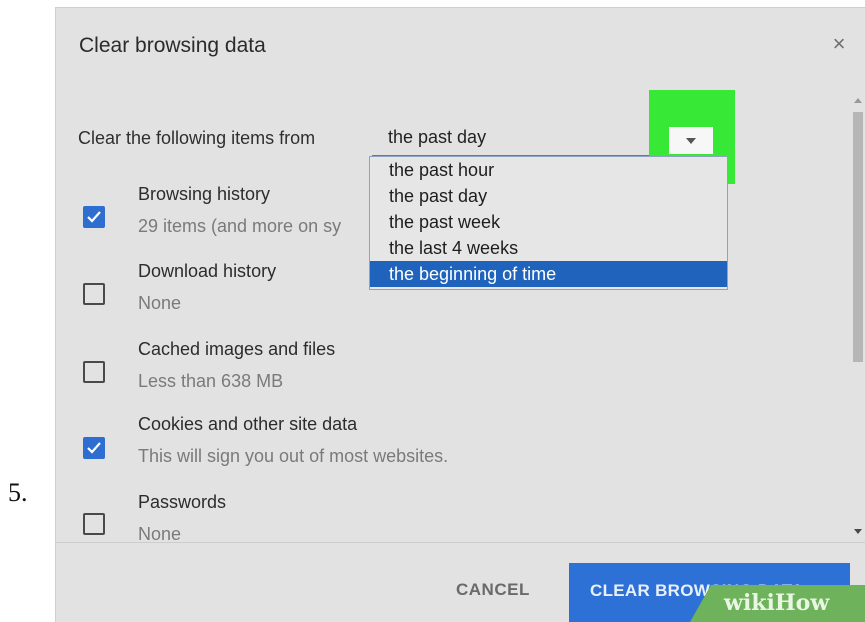 The height and width of the screenshot is (622, 865). Describe the element at coordinates (94, 294) in the screenshot. I see `download-history-checkbox` at that location.